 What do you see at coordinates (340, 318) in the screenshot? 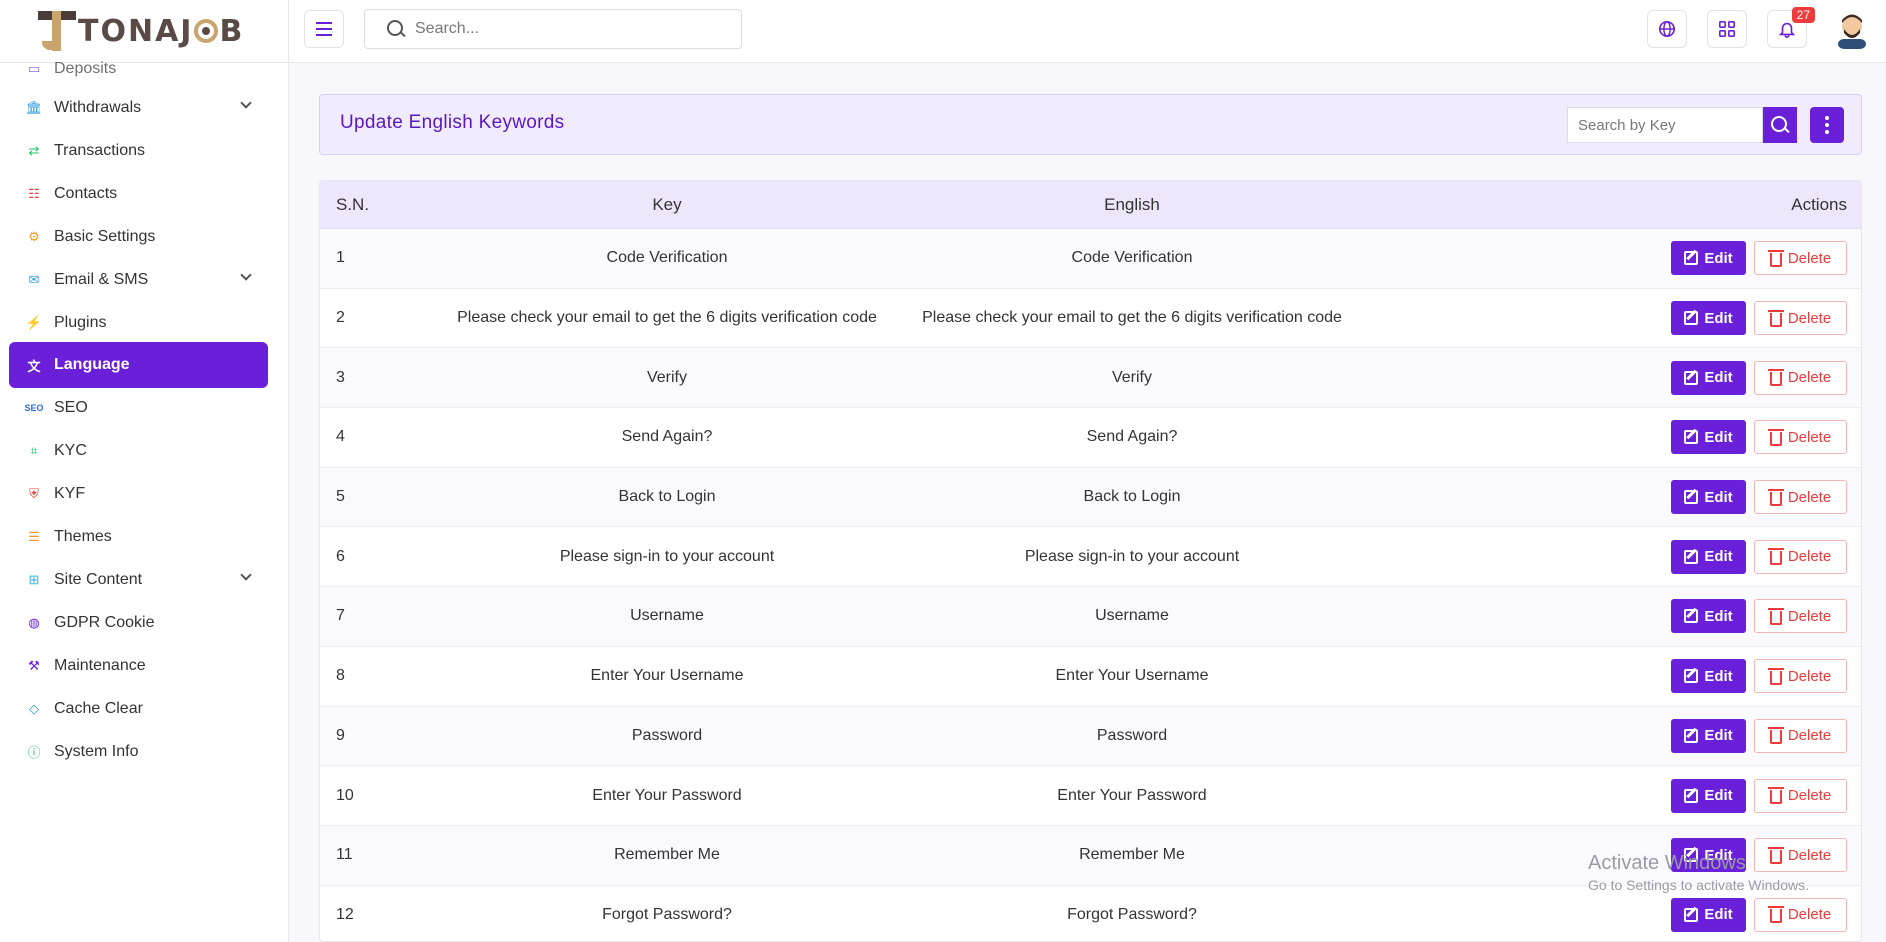
I see `cell-sn: 2` at bounding box center [340, 318].